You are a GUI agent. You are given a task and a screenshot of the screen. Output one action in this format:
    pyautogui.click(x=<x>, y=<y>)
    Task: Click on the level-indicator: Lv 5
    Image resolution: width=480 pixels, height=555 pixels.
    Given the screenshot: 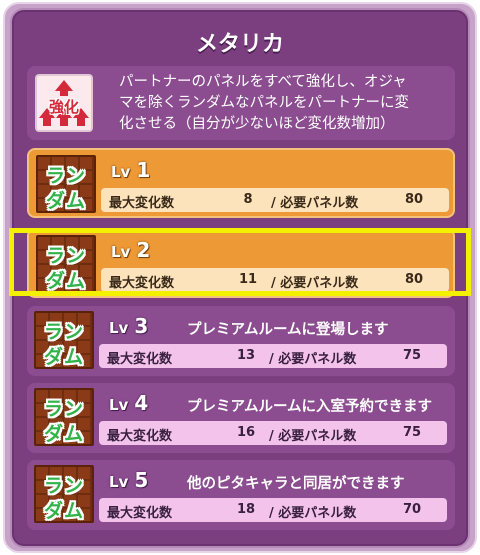 What is the action you would take?
    pyautogui.click(x=128, y=480)
    